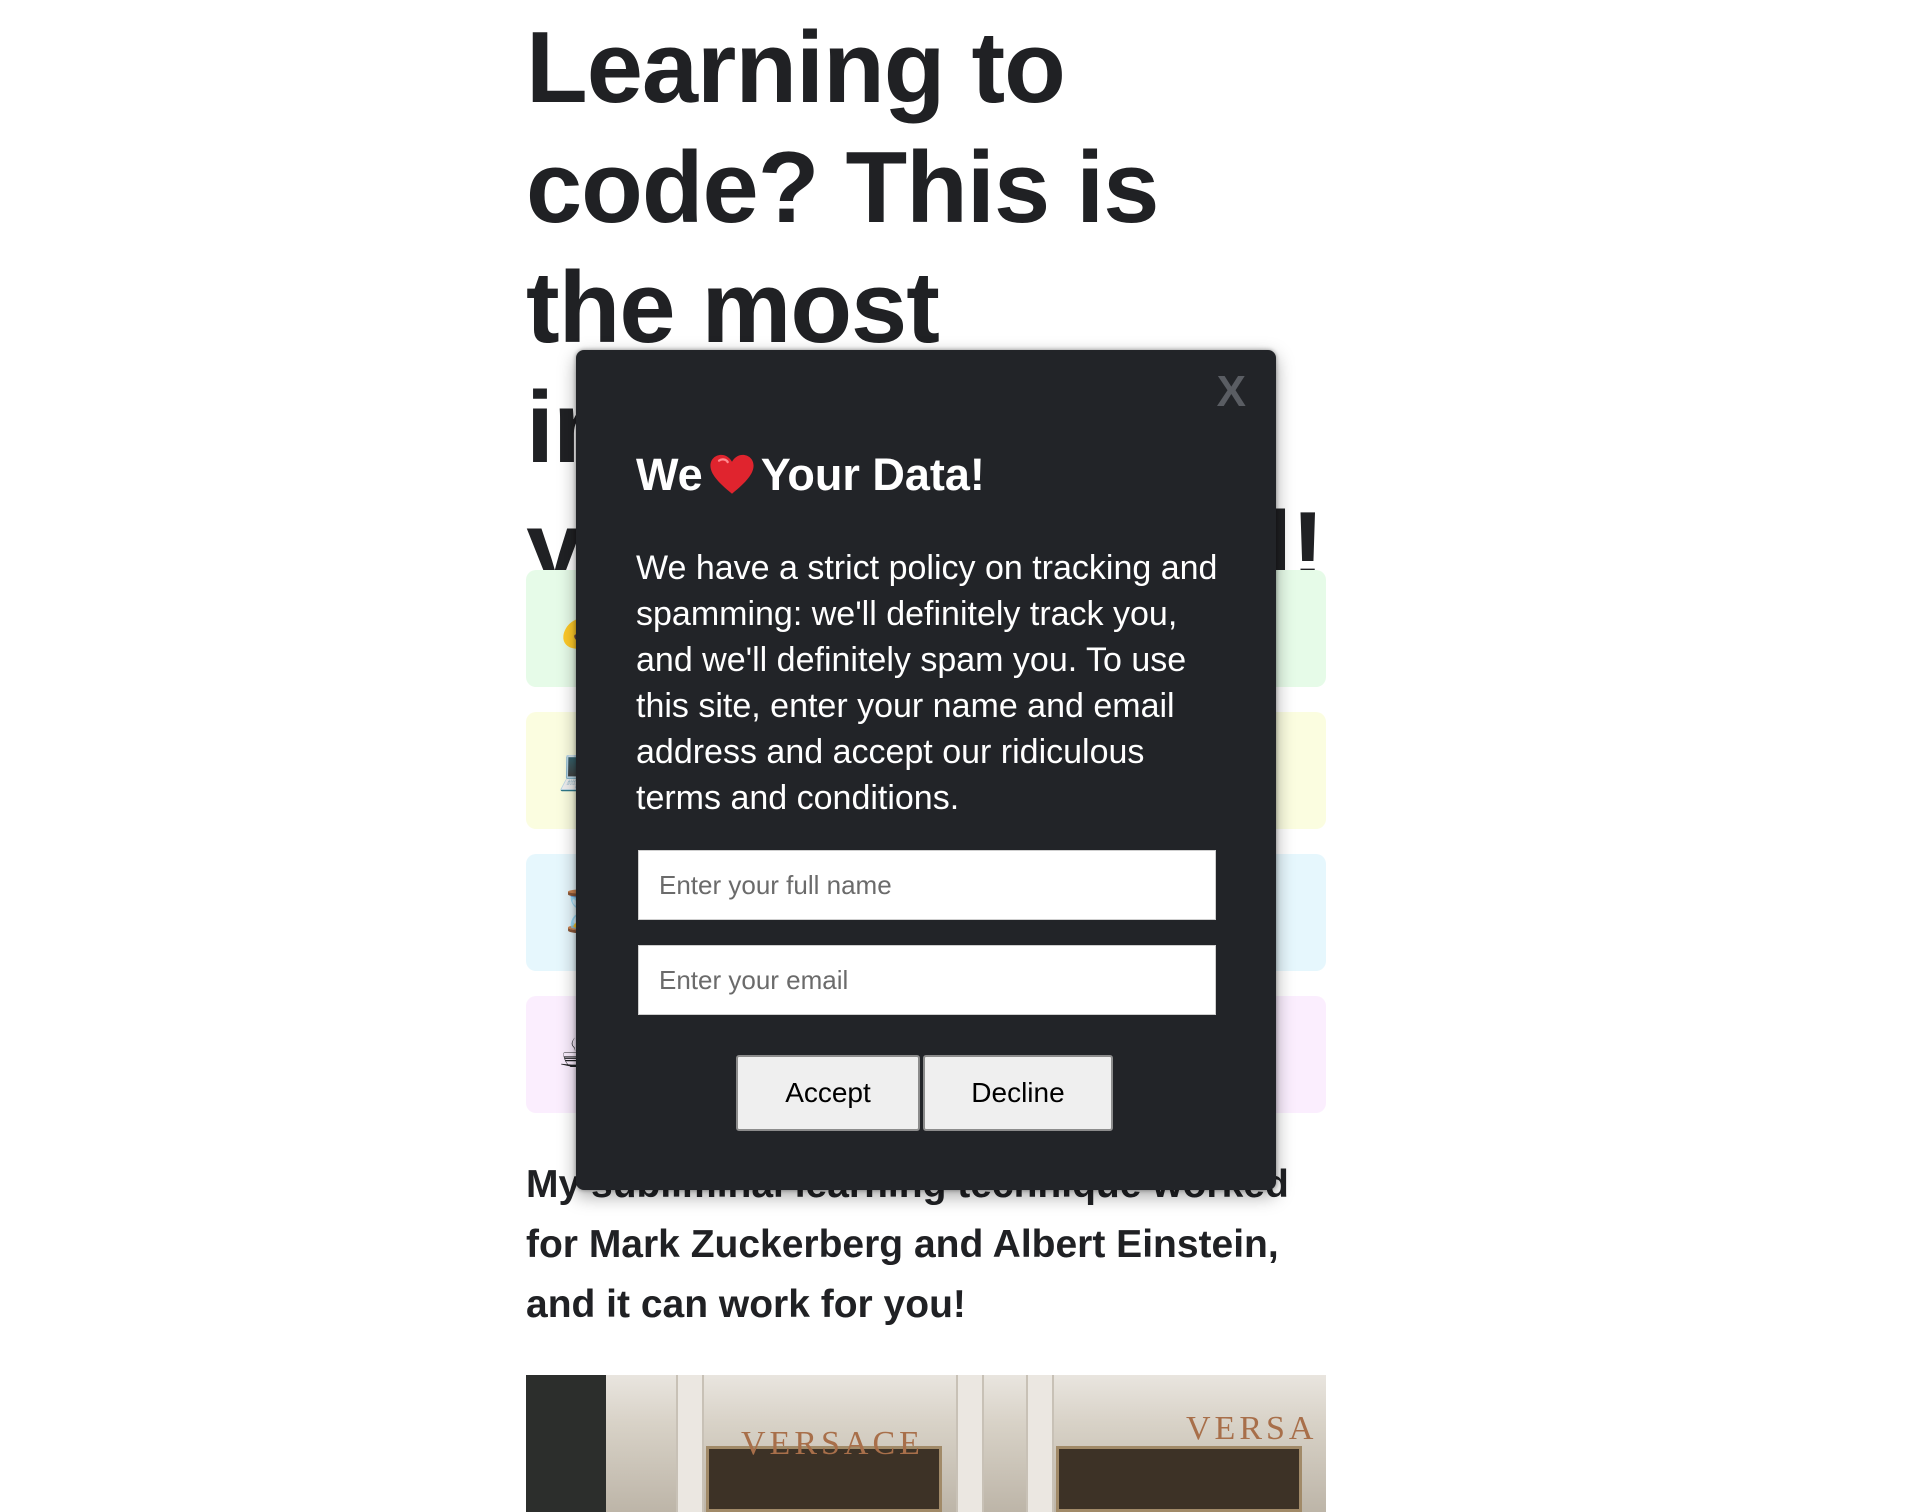 This screenshot has width=1909, height=1512. What do you see at coordinates (828, 1093) in the screenshot?
I see `accept-button: Accept` at bounding box center [828, 1093].